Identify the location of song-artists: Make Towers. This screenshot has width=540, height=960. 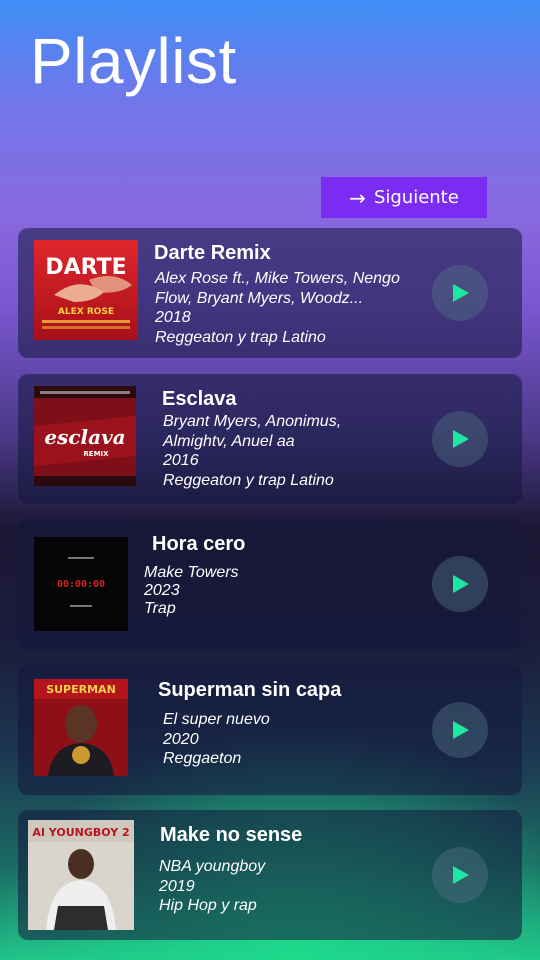
(191, 572).